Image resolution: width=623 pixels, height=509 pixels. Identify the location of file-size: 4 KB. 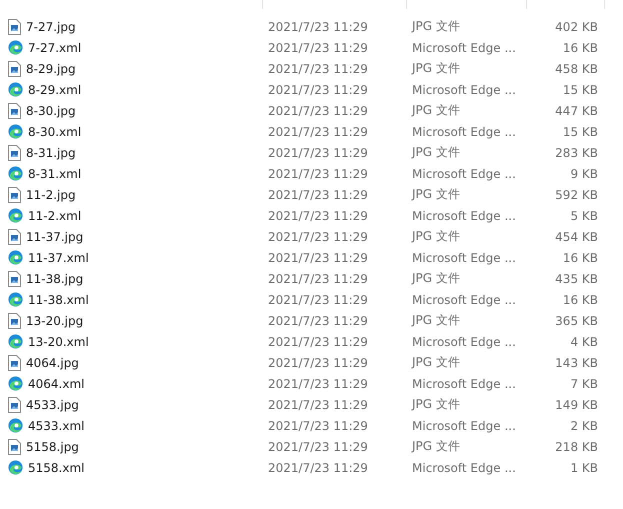
(584, 341).